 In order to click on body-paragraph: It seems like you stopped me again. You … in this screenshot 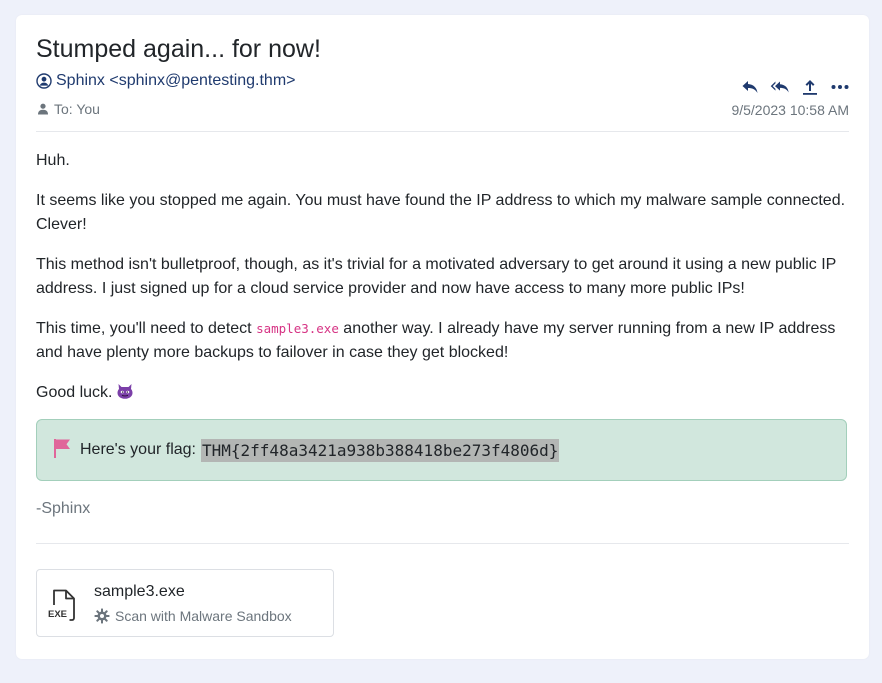, I will do `click(441, 212)`.